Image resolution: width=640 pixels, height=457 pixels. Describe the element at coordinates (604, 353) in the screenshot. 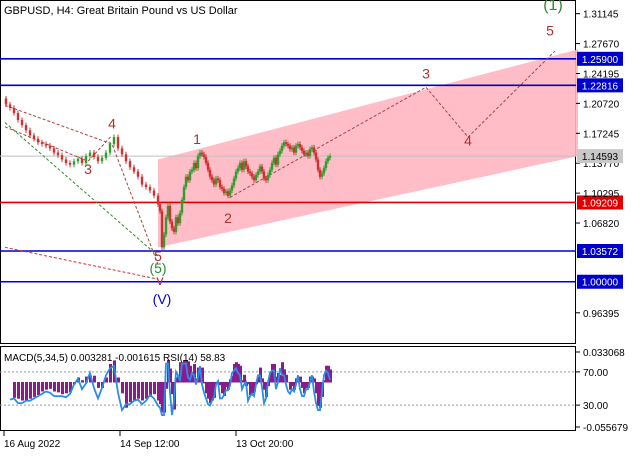

I see `ind-tick-label-0: 0.033068` at that location.